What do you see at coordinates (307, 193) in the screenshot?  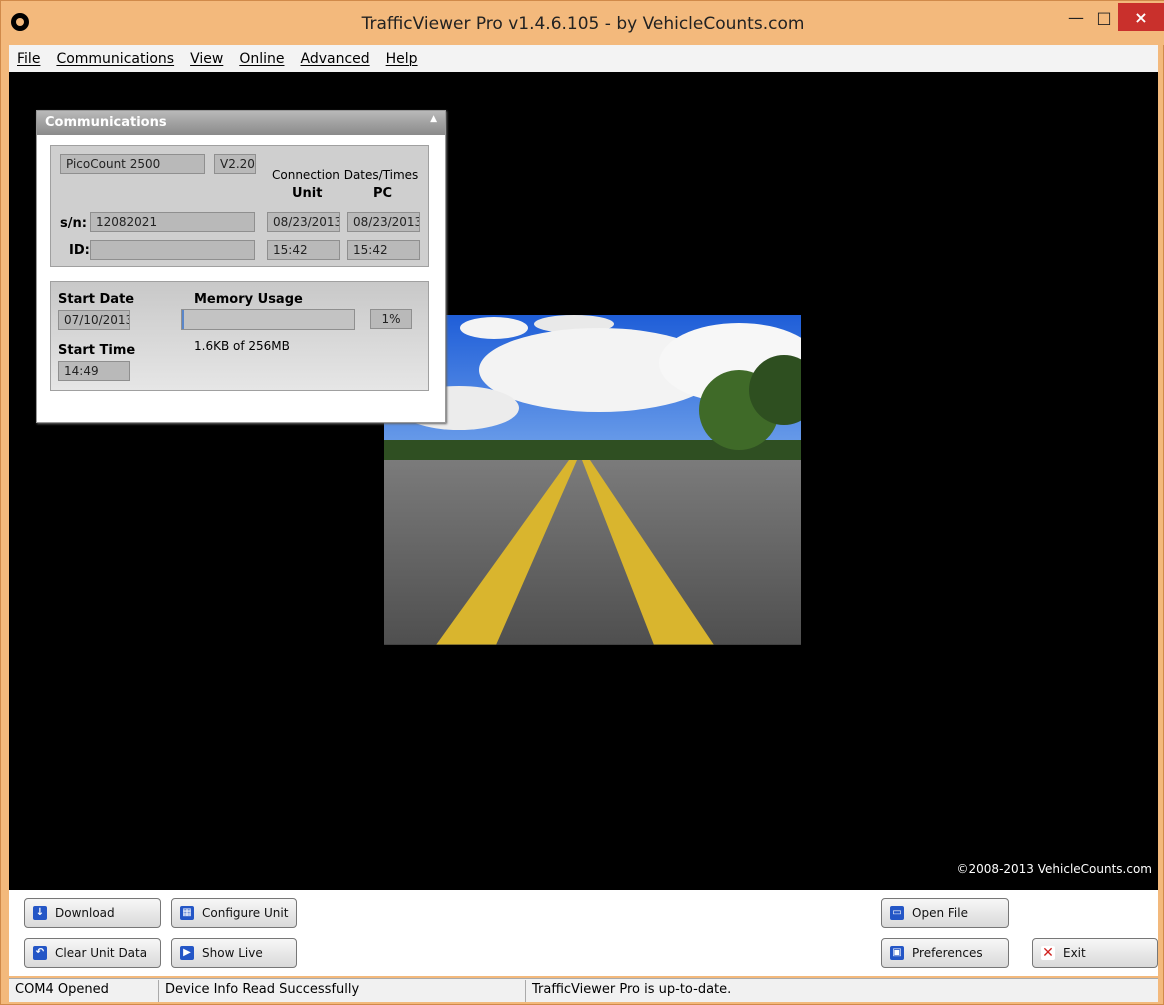 I see `unit-heading: Unit` at bounding box center [307, 193].